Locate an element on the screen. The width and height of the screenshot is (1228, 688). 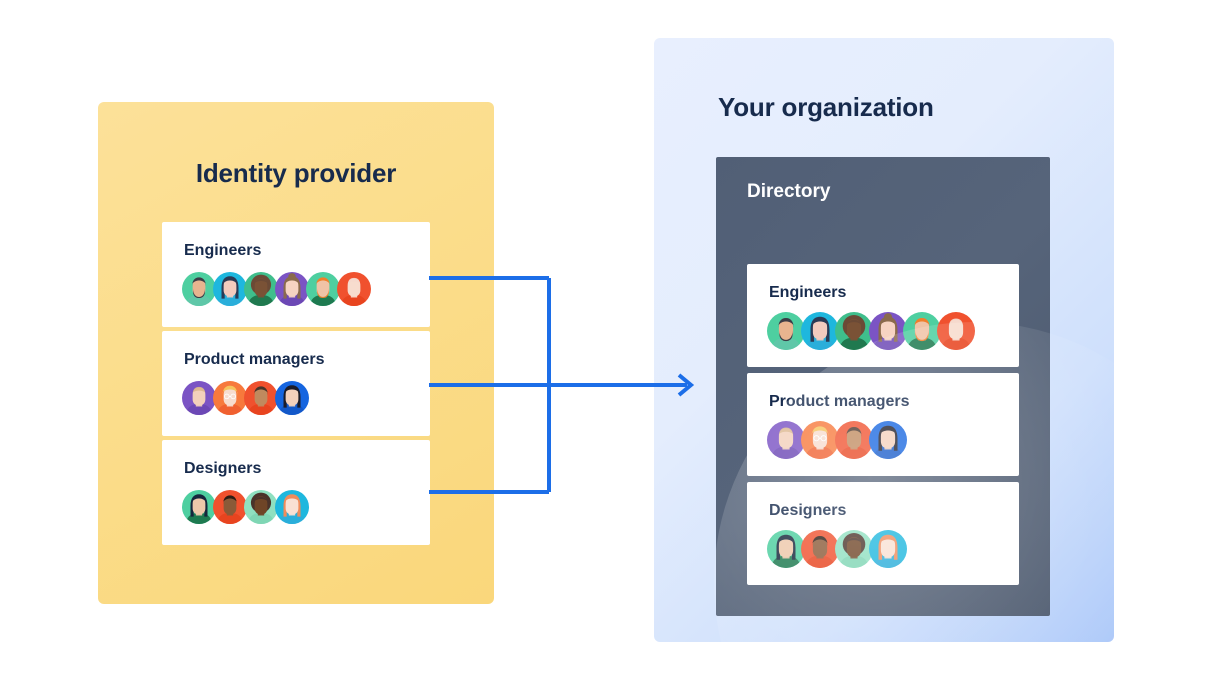
directory-group-card: Designers is located at coordinates (883, 533).